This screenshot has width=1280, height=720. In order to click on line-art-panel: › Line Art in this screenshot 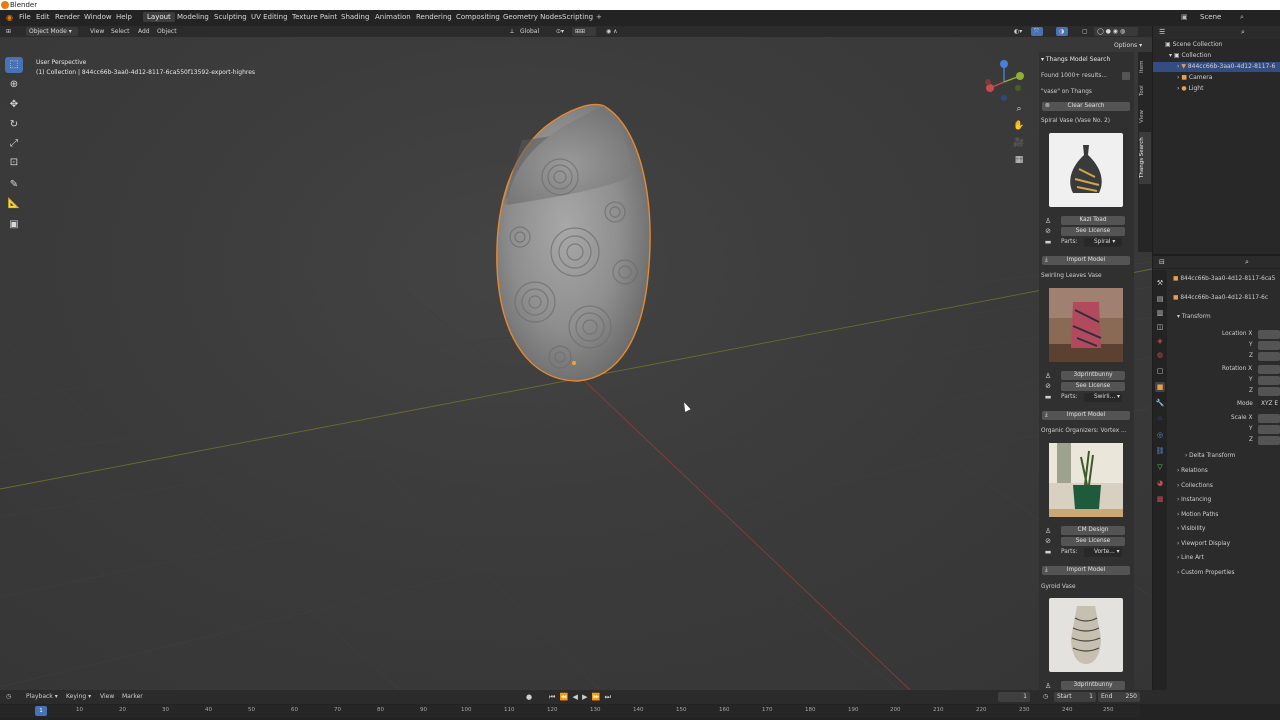, I will do `click(1190, 558)`.